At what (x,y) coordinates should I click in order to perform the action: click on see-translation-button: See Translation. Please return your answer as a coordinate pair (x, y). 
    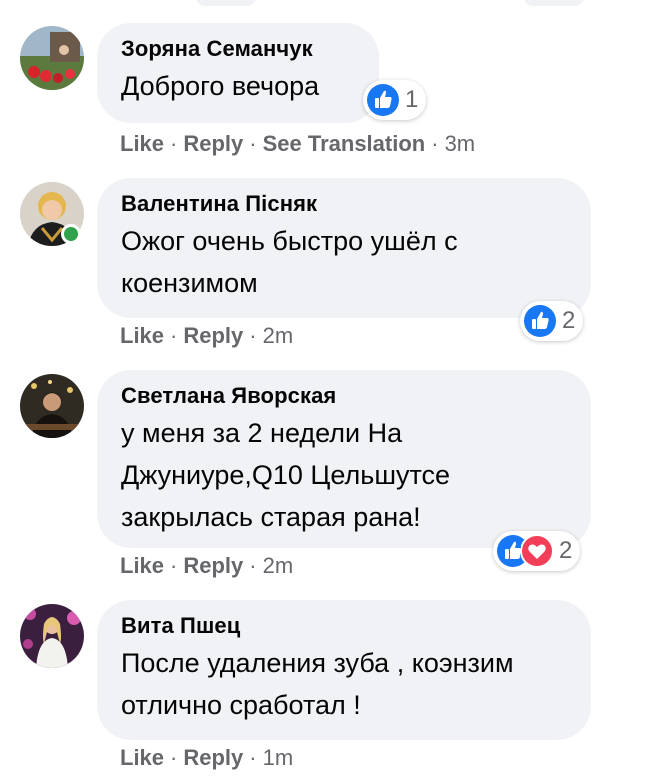
    Looking at the image, I should click on (344, 143).